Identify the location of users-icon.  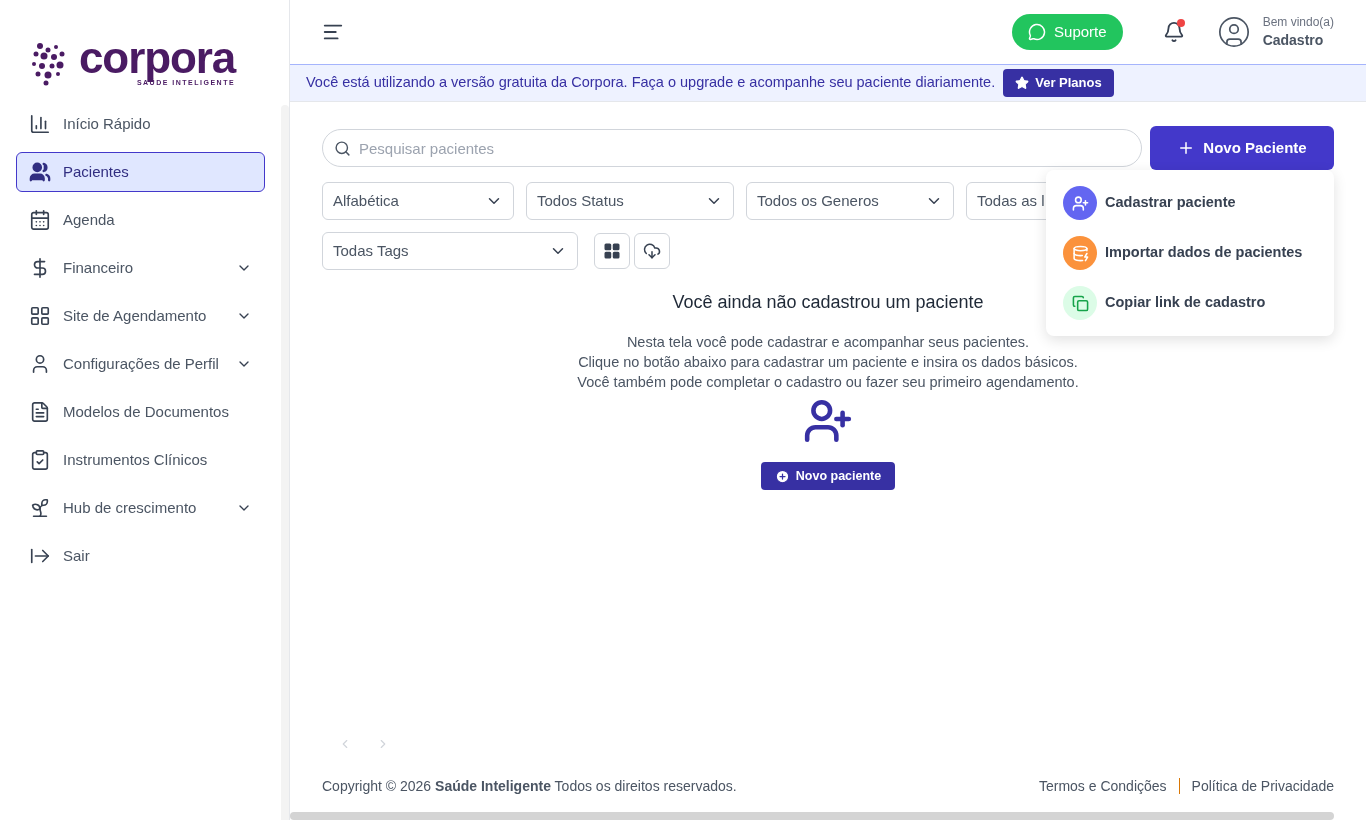
(40, 172).